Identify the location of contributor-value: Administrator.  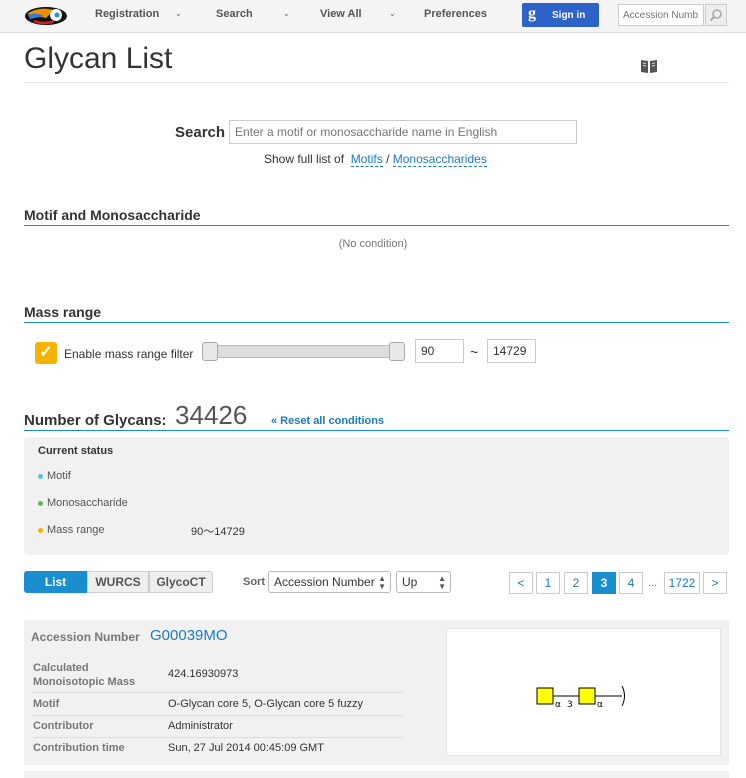
(200, 726).